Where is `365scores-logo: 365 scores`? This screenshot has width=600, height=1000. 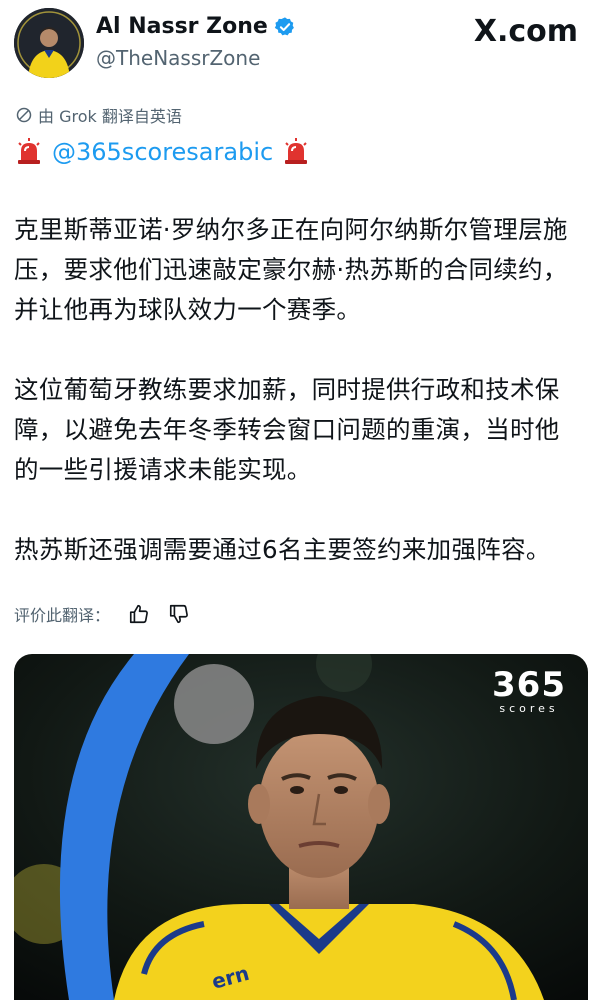
365scores-logo: 365 scores is located at coordinates (529, 692).